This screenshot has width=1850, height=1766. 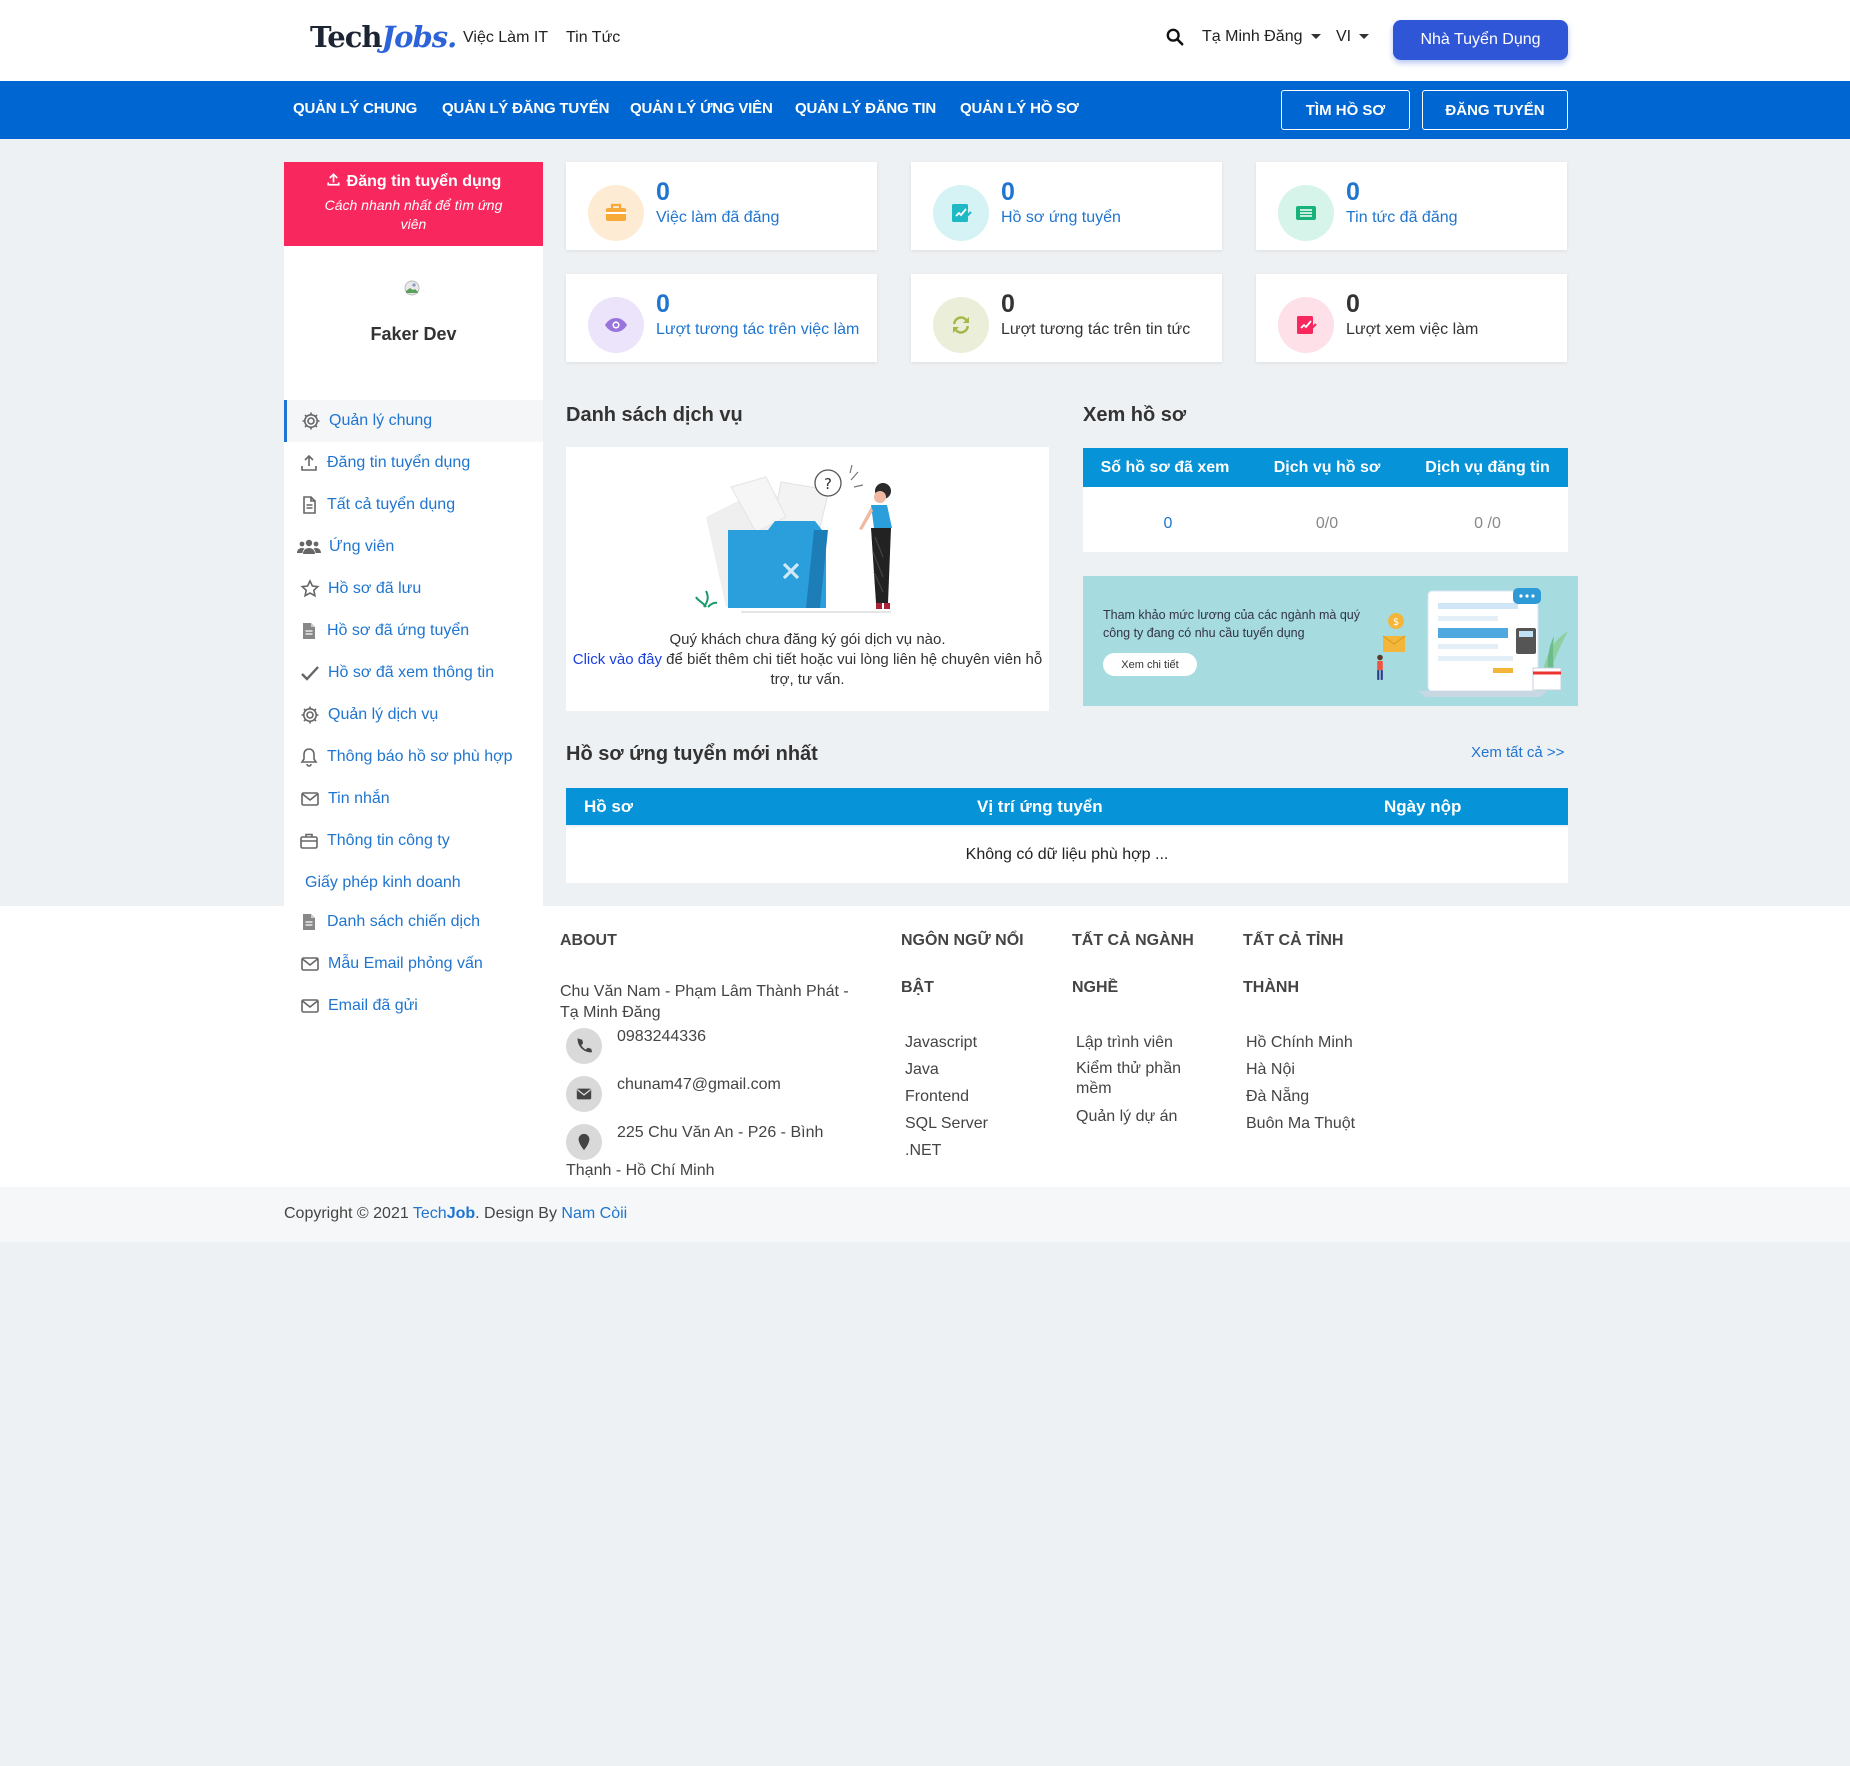 I want to click on nav-link-news: Tin Tức, so click(x=593, y=38).